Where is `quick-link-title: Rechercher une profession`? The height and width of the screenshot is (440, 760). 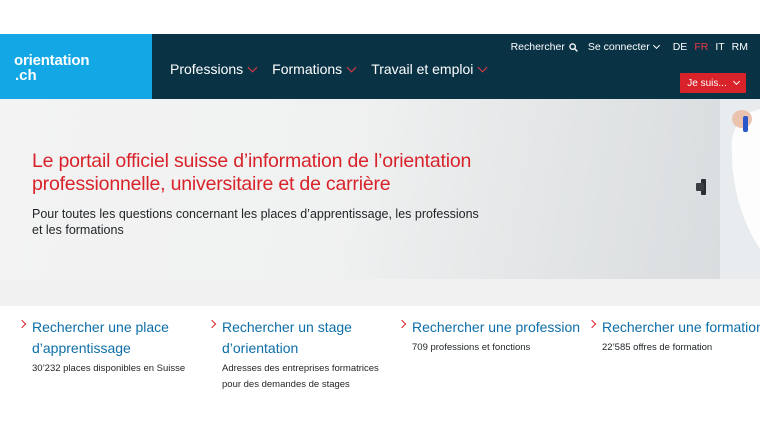
quick-link-title: Rechercher une profession is located at coordinates (497, 327).